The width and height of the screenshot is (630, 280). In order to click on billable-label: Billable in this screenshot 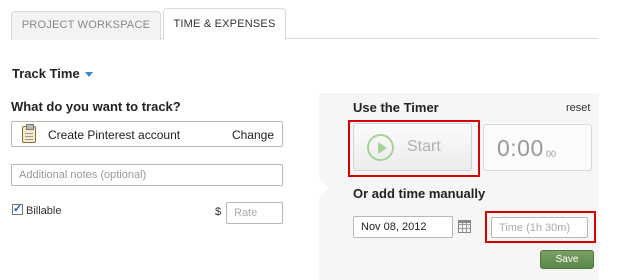, I will do `click(44, 211)`.